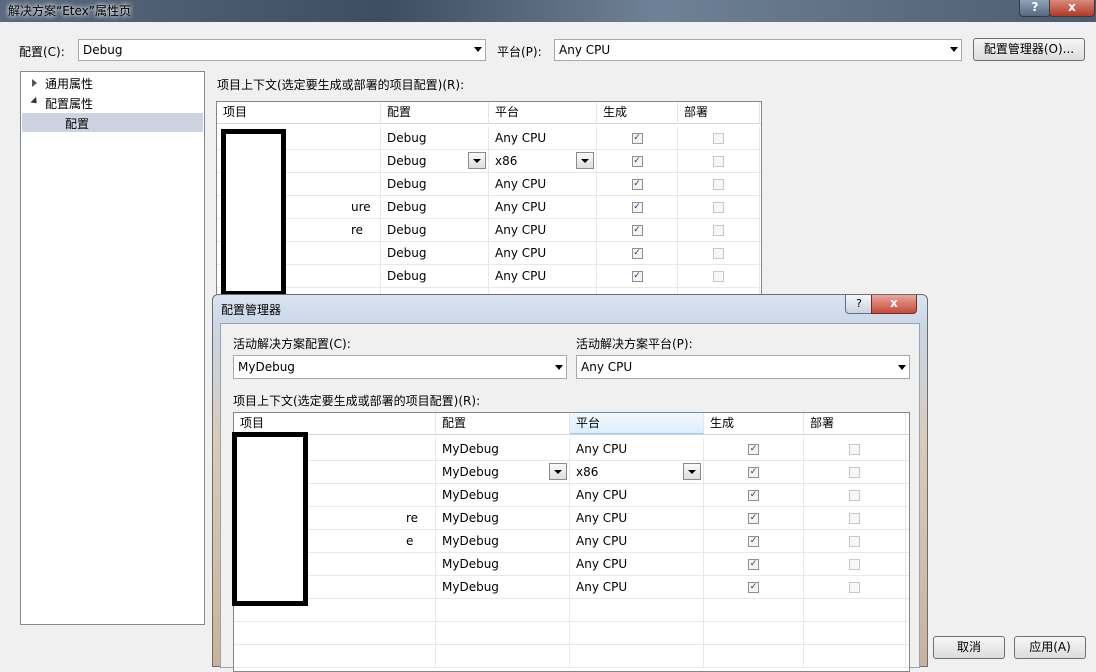  Describe the element at coordinates (1050, 647) in the screenshot. I see `apply-button: 应用(A)` at that location.